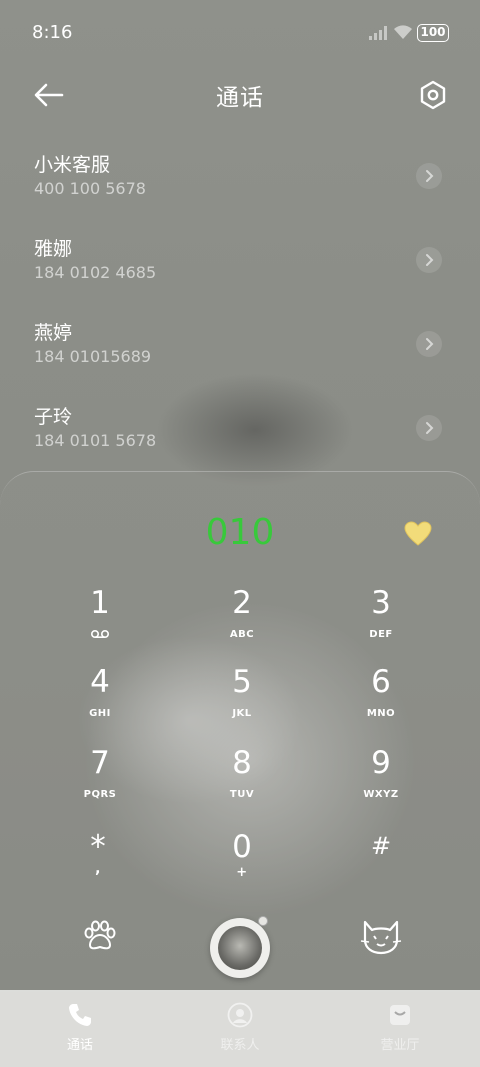 The height and width of the screenshot is (1067, 480). Describe the element at coordinates (242, 713) in the screenshot. I see `key-letters: JKL` at that location.